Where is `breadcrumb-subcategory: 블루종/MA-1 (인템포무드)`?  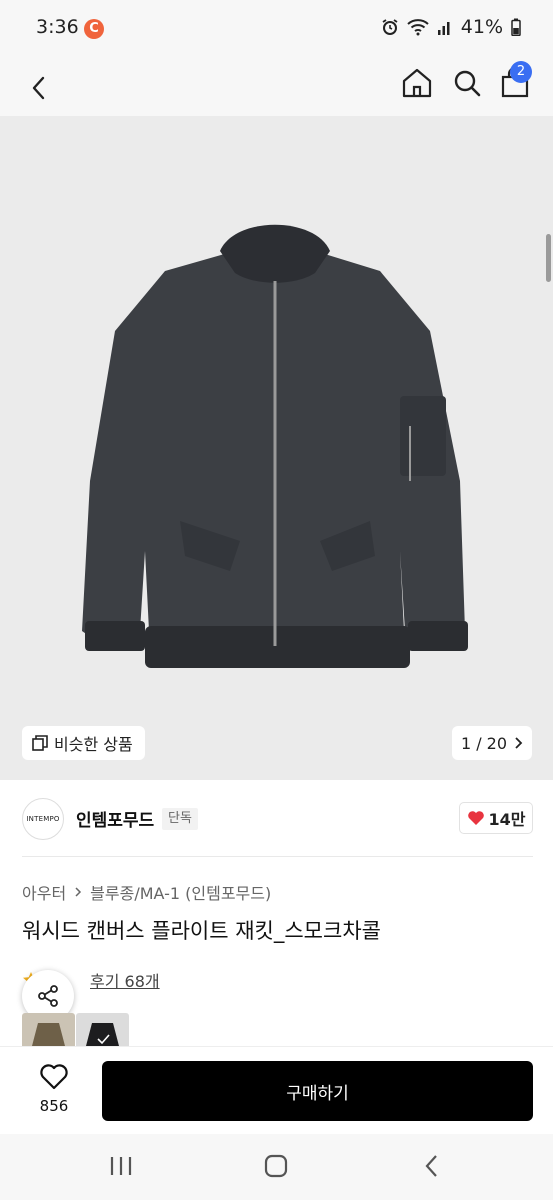
breadcrumb-subcategory: 블루종/MA-1 (인템포무드) is located at coordinates (180, 892).